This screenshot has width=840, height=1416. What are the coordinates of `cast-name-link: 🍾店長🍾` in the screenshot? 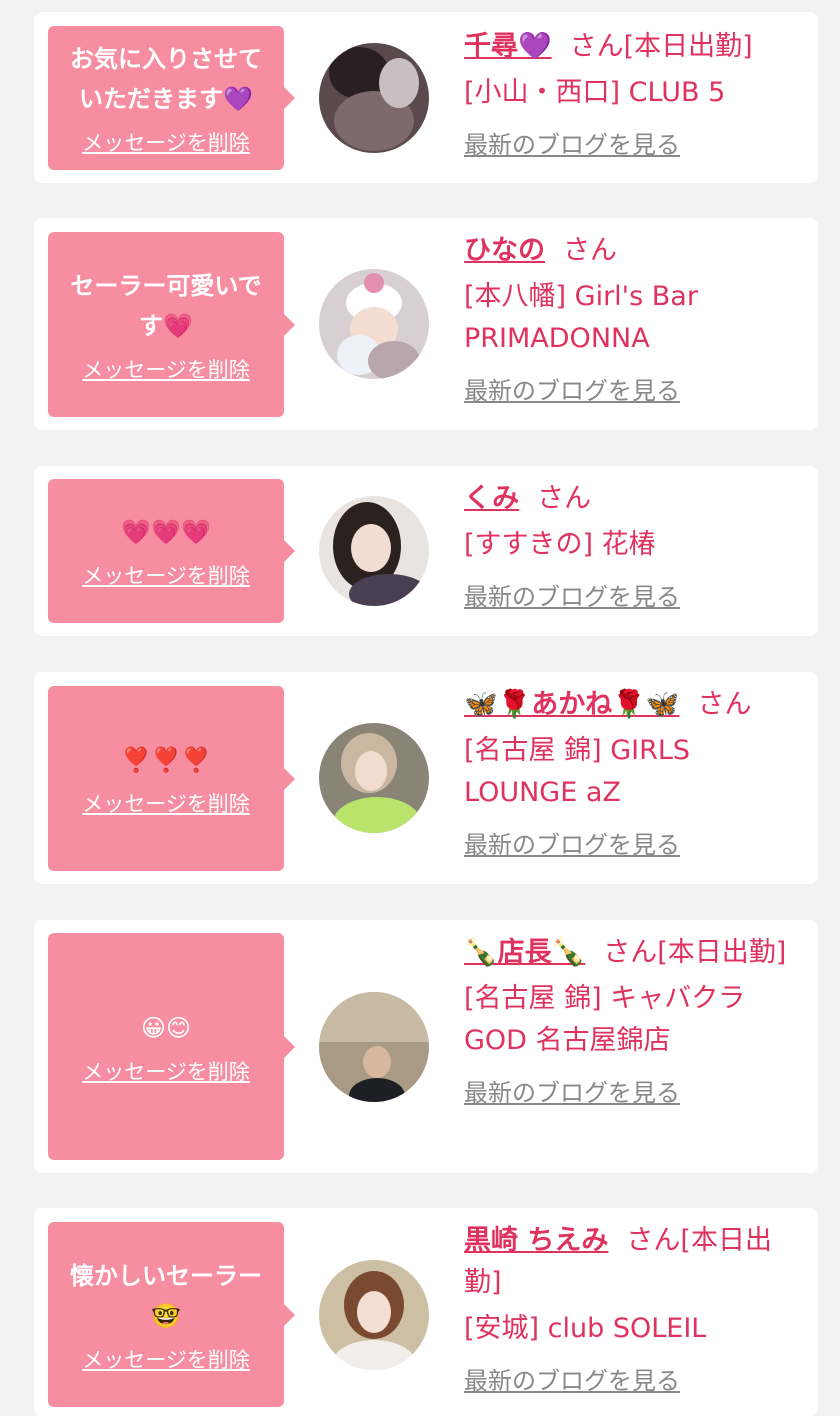 It's located at (524, 952).